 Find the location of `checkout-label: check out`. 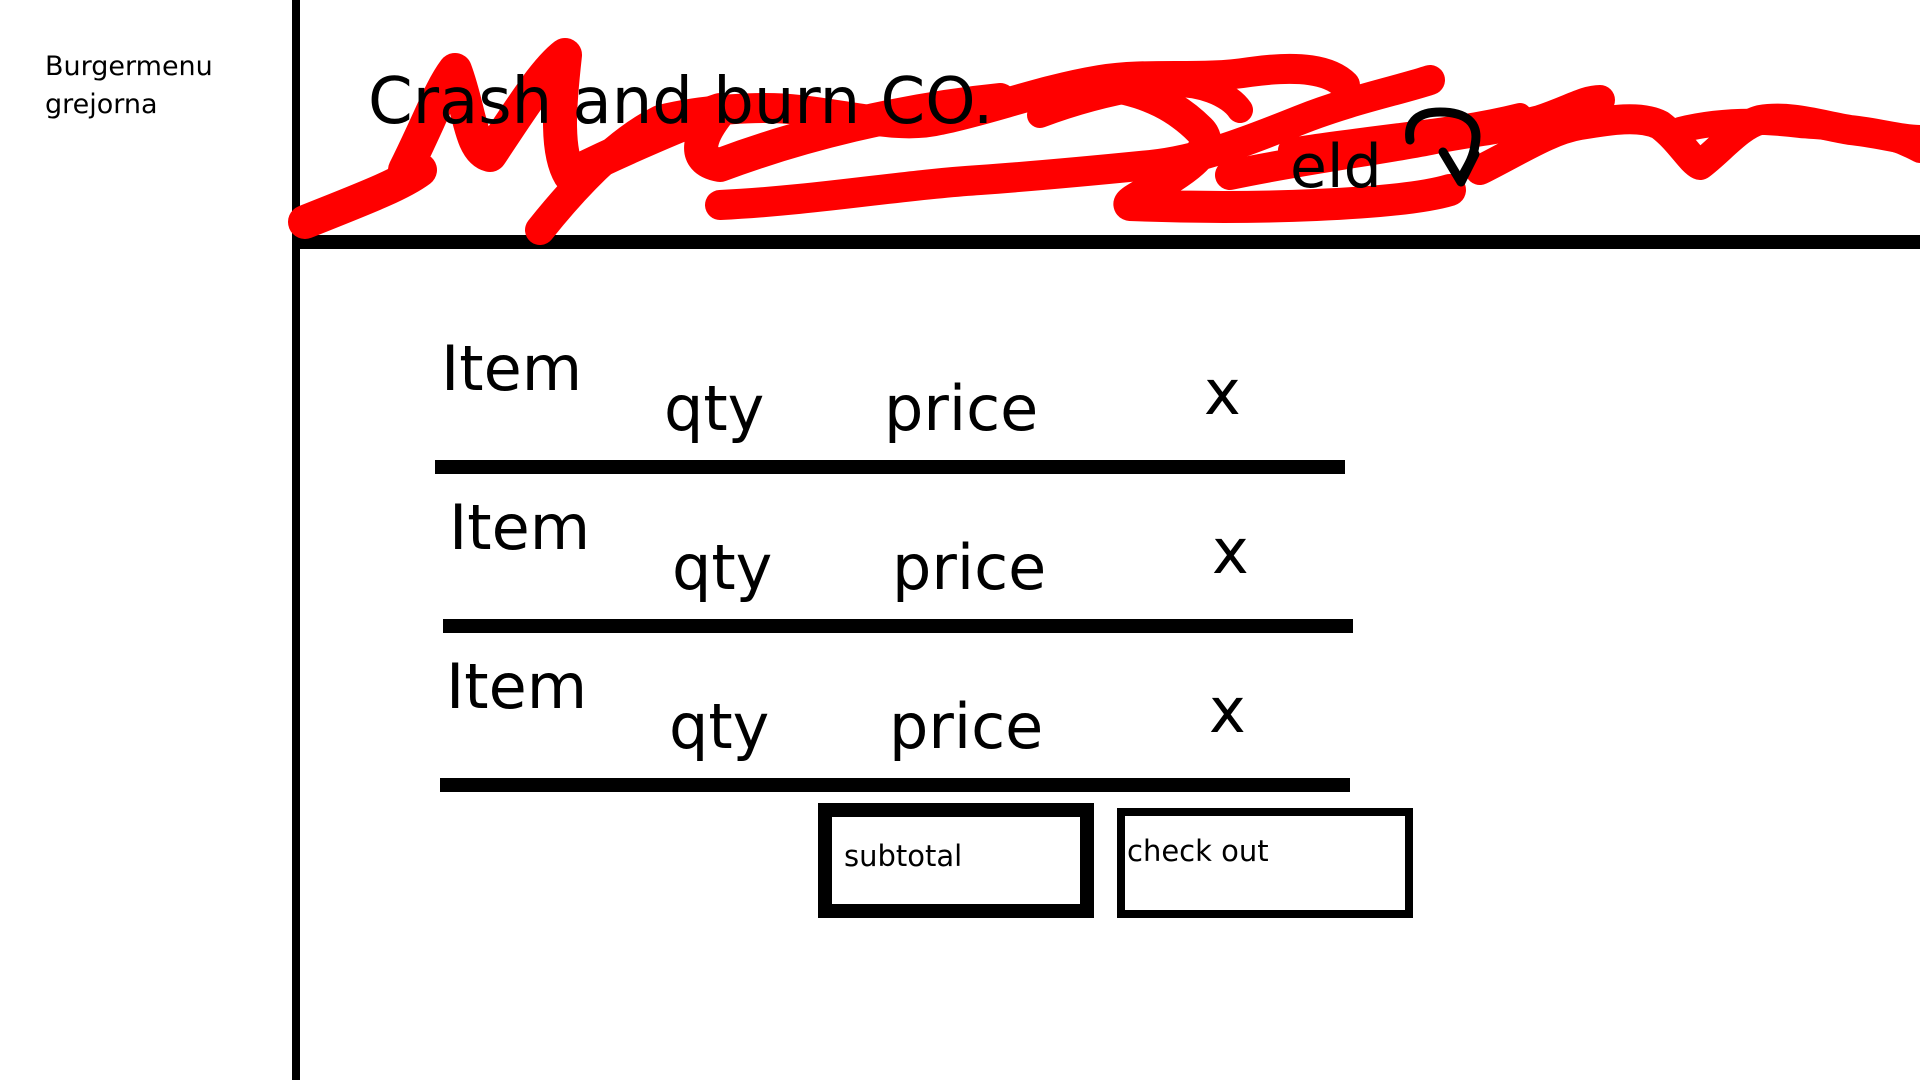

checkout-label: check out is located at coordinates (1198, 851).